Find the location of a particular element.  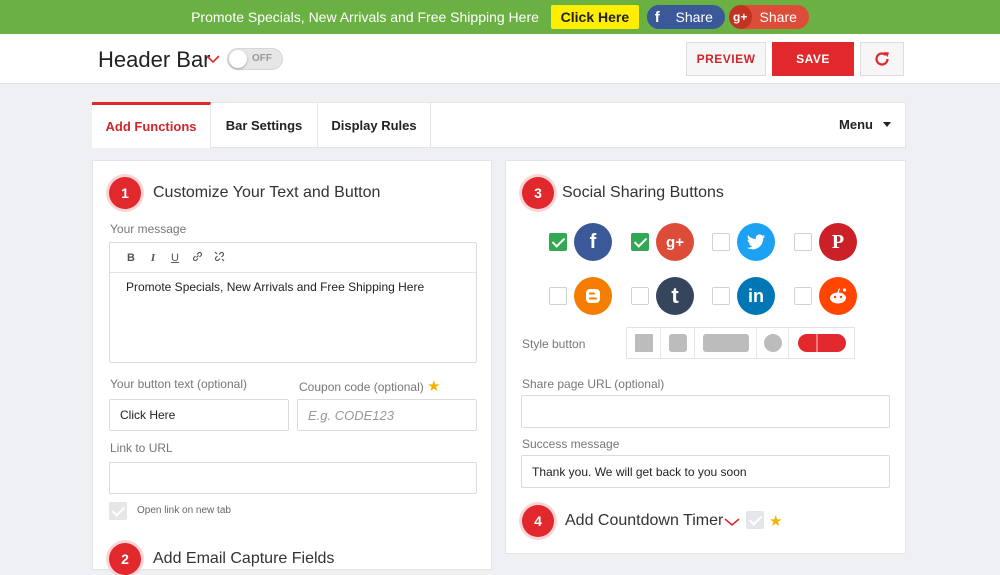

open-new-tab-label: Open link on new tab is located at coordinates (184, 510).